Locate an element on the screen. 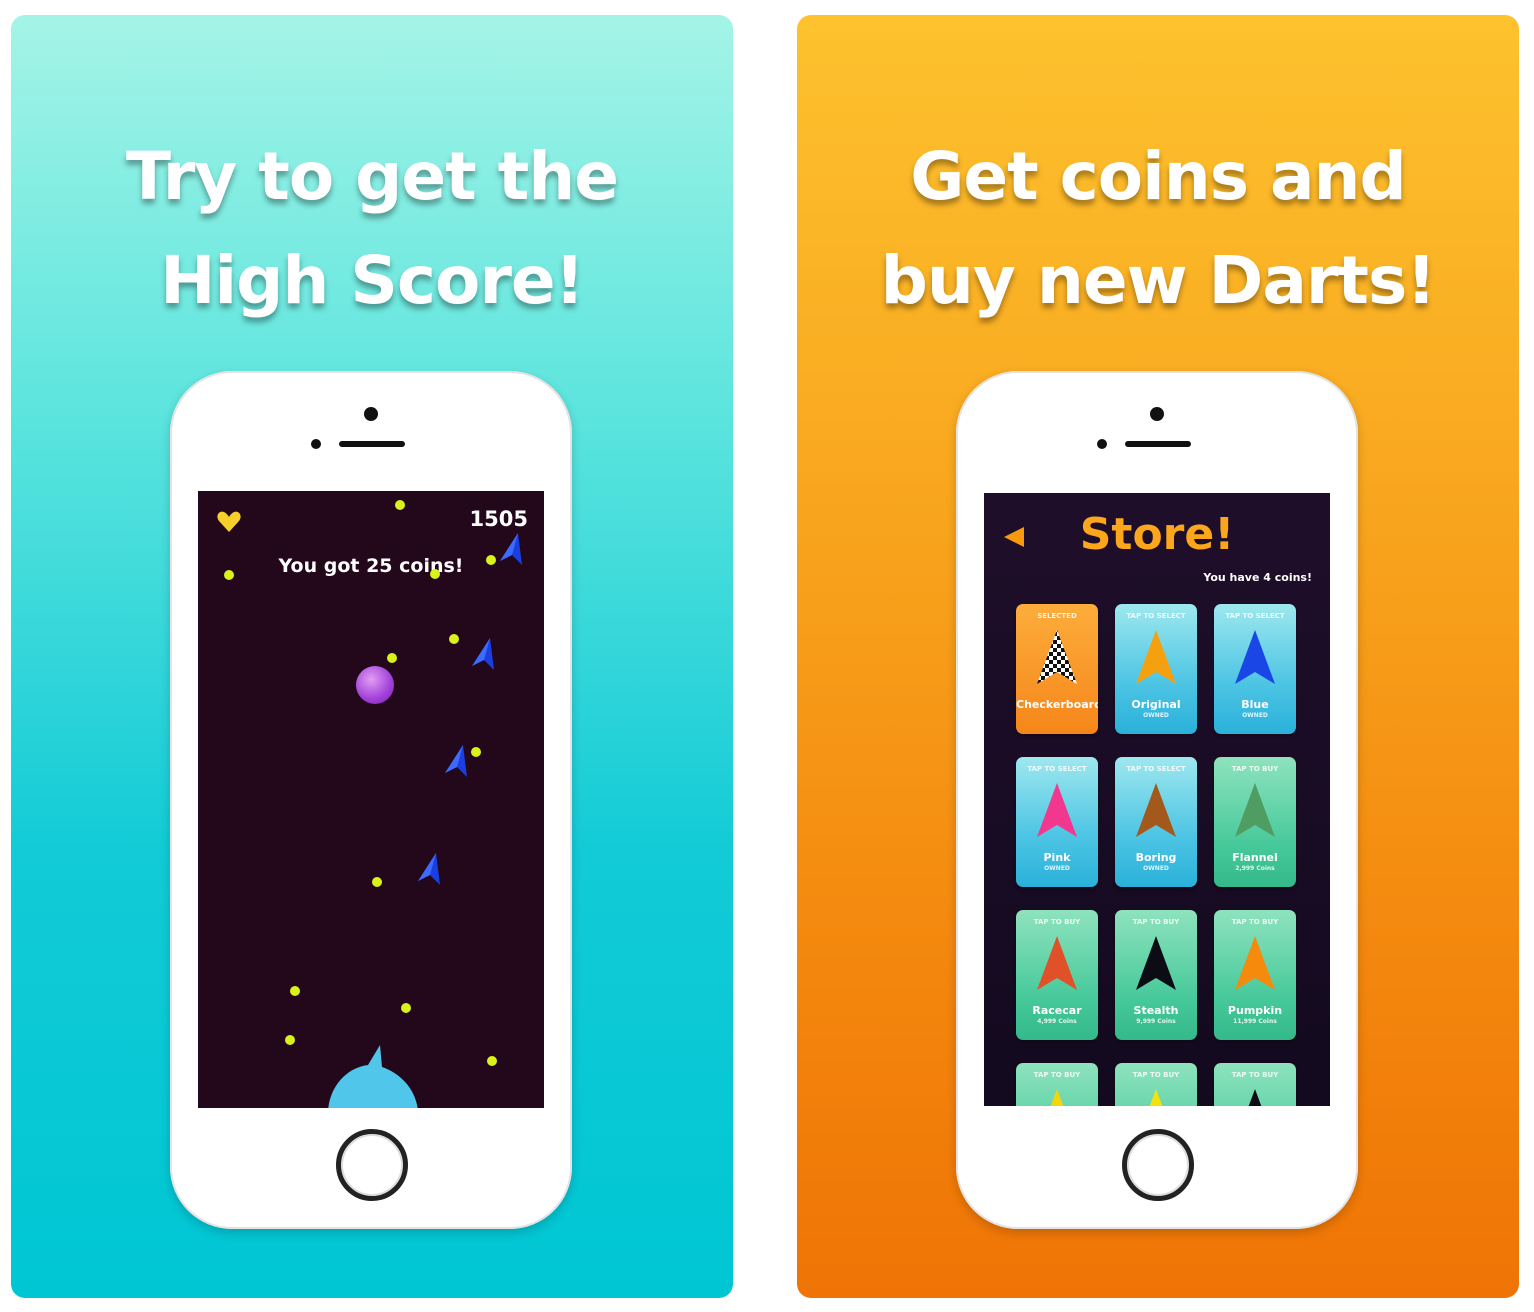  card-status: 4,999 Coins is located at coordinates (1057, 1021).